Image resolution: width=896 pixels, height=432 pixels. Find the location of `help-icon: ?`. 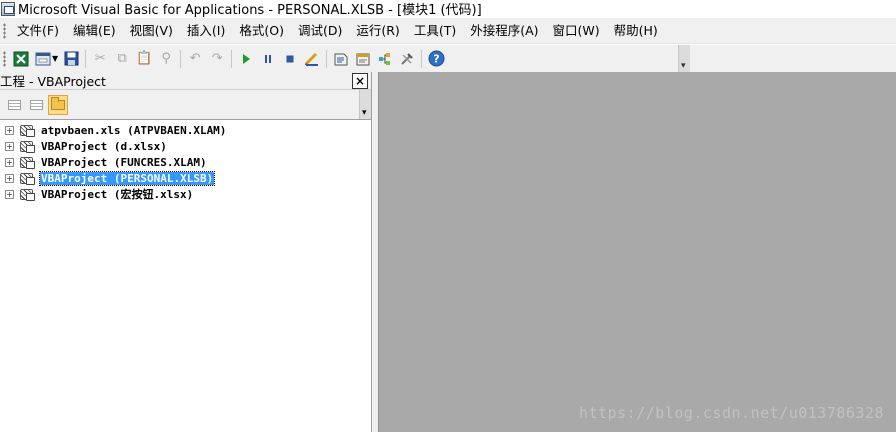

help-icon: ? is located at coordinates (436, 59).